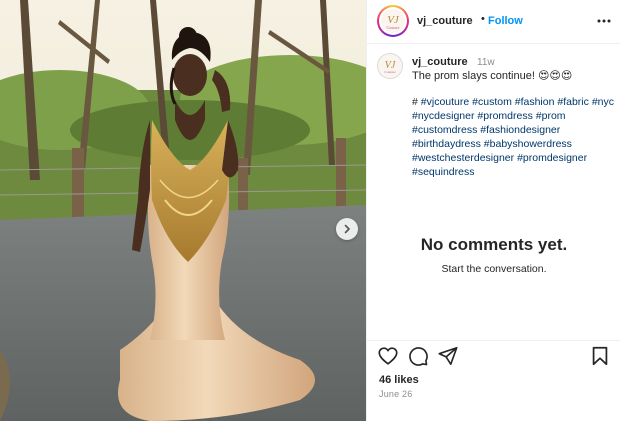 The image size is (620, 421). I want to click on brand-logo: VJ Couture, so click(393, 22).